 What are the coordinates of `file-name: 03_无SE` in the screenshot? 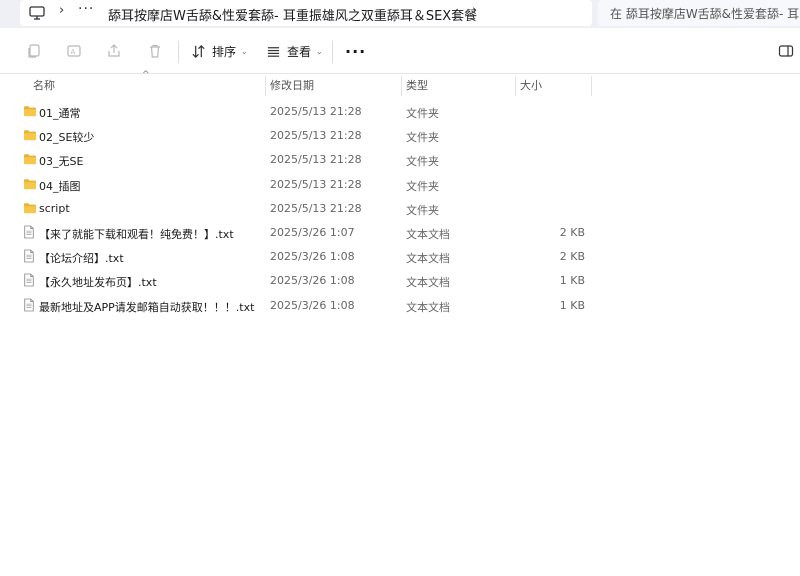 It's located at (61, 162).